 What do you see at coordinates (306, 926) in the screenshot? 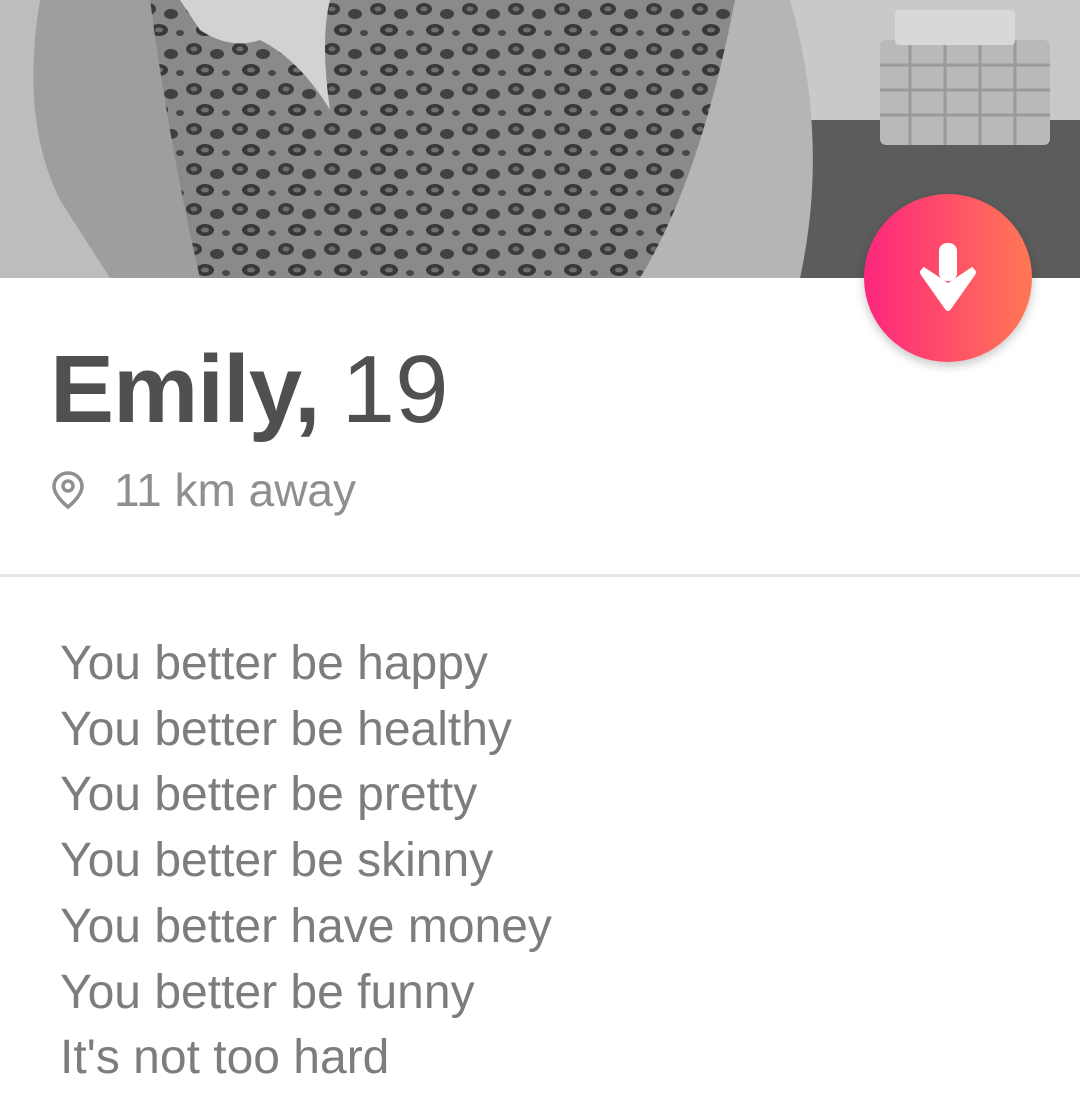
I see `bio-line: You better have money` at bounding box center [306, 926].